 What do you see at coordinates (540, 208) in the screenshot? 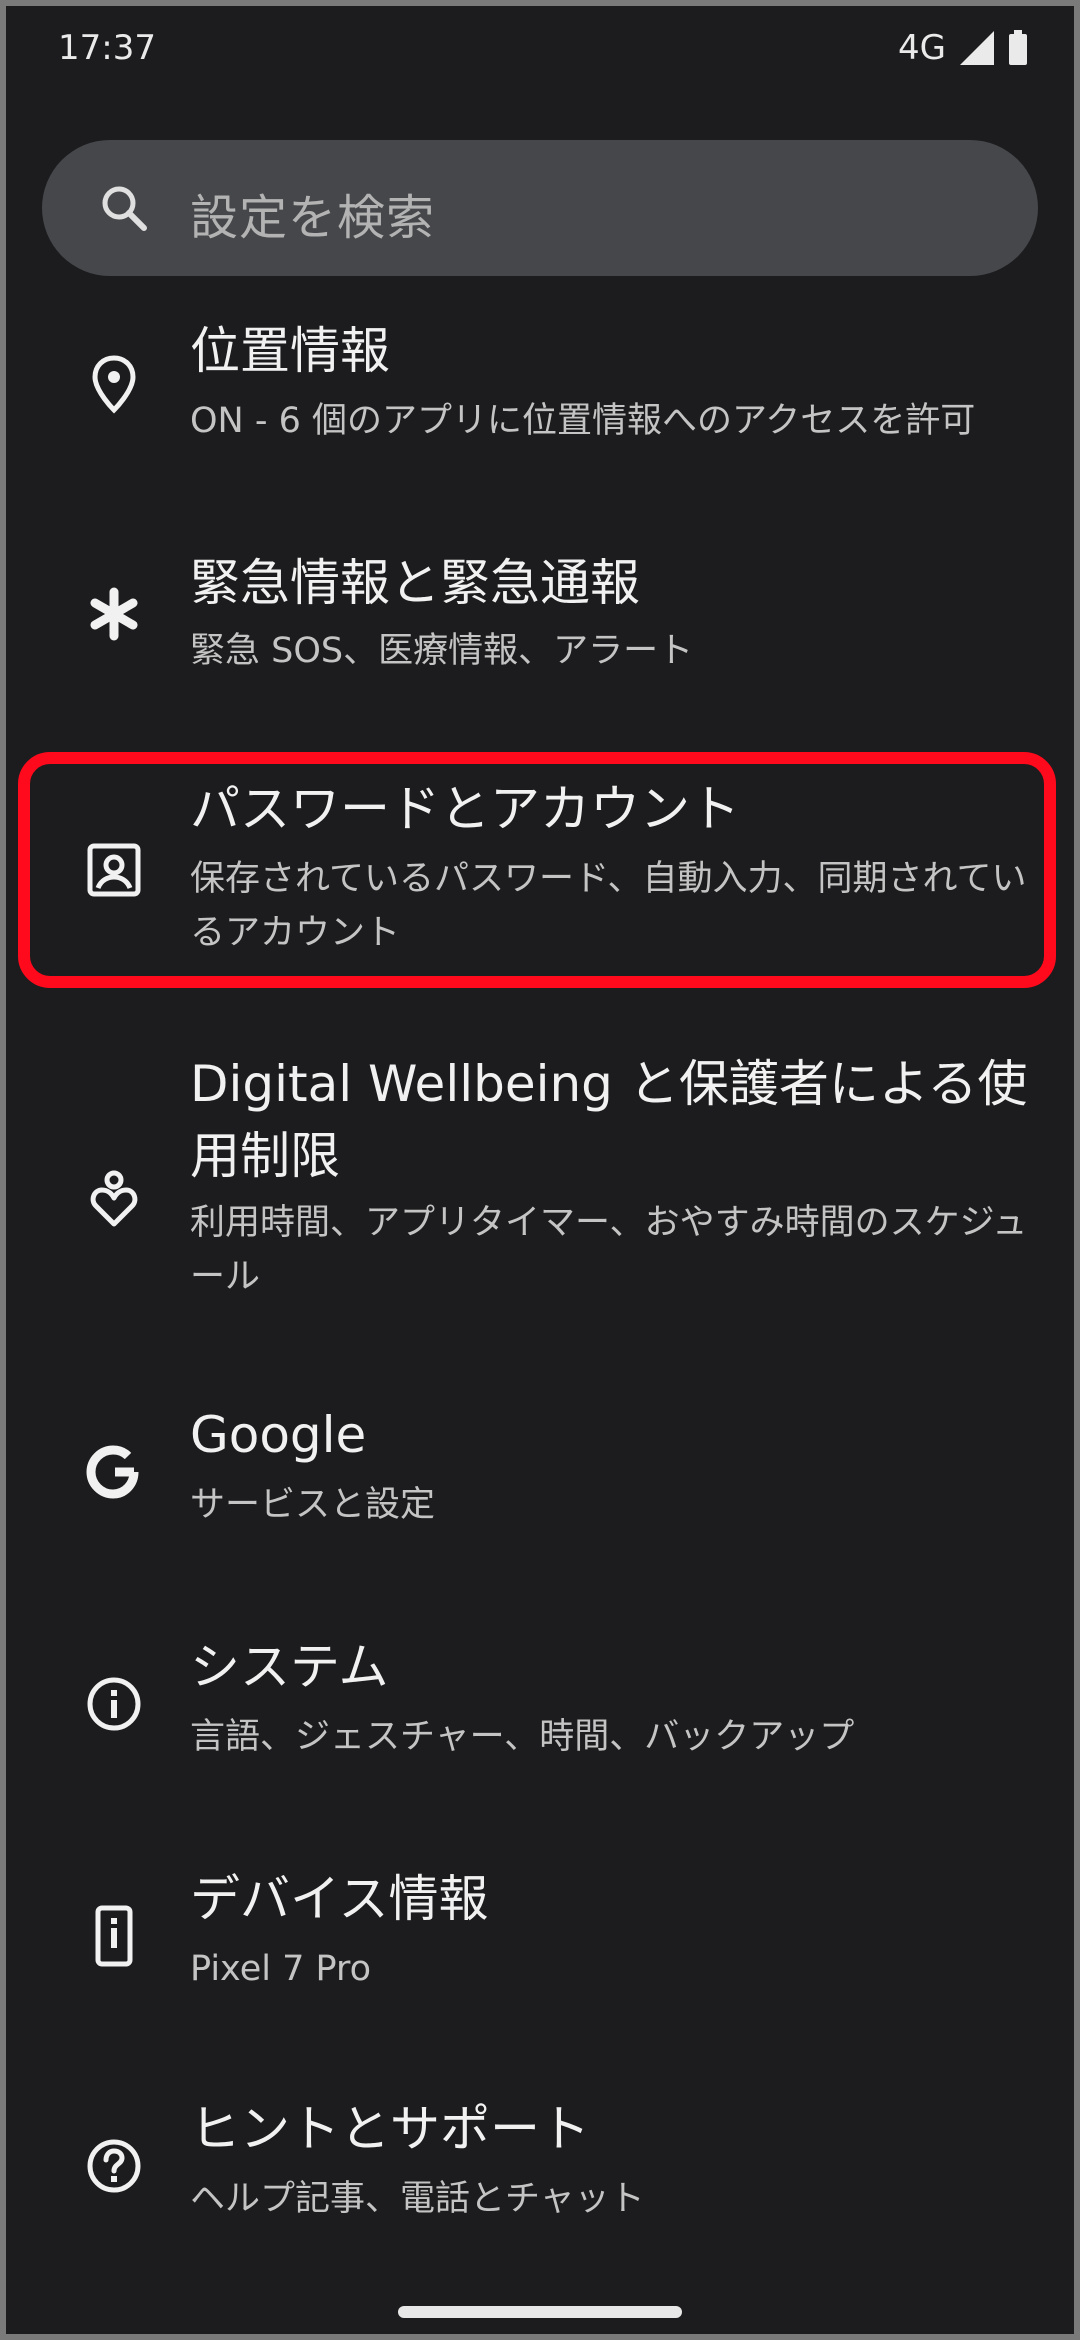
I see `search-bar: 設定を検索` at bounding box center [540, 208].